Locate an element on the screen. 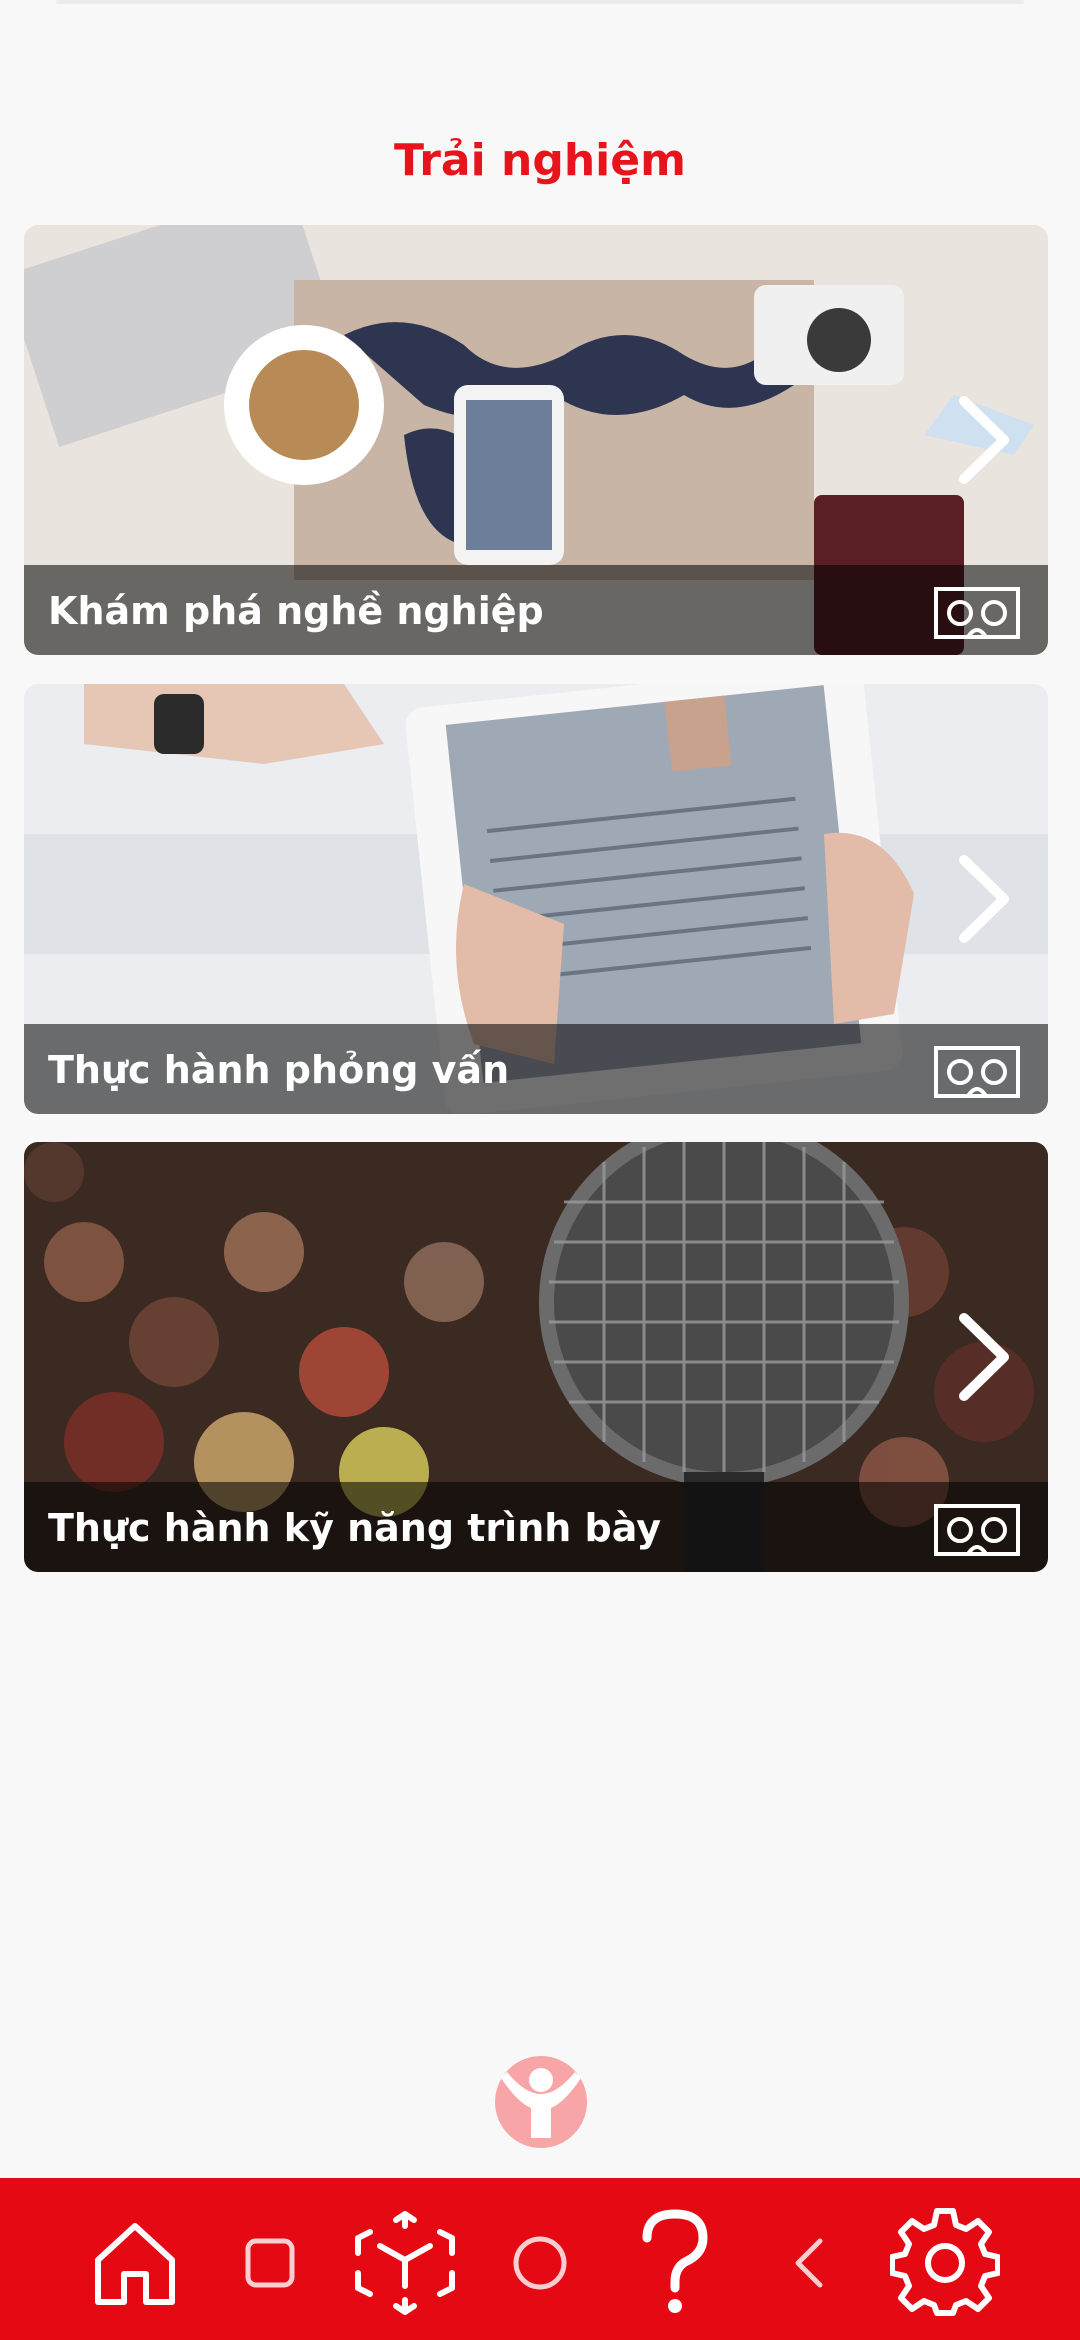 The width and height of the screenshot is (1080, 2340). settings-icon is located at coordinates (945, 2263).